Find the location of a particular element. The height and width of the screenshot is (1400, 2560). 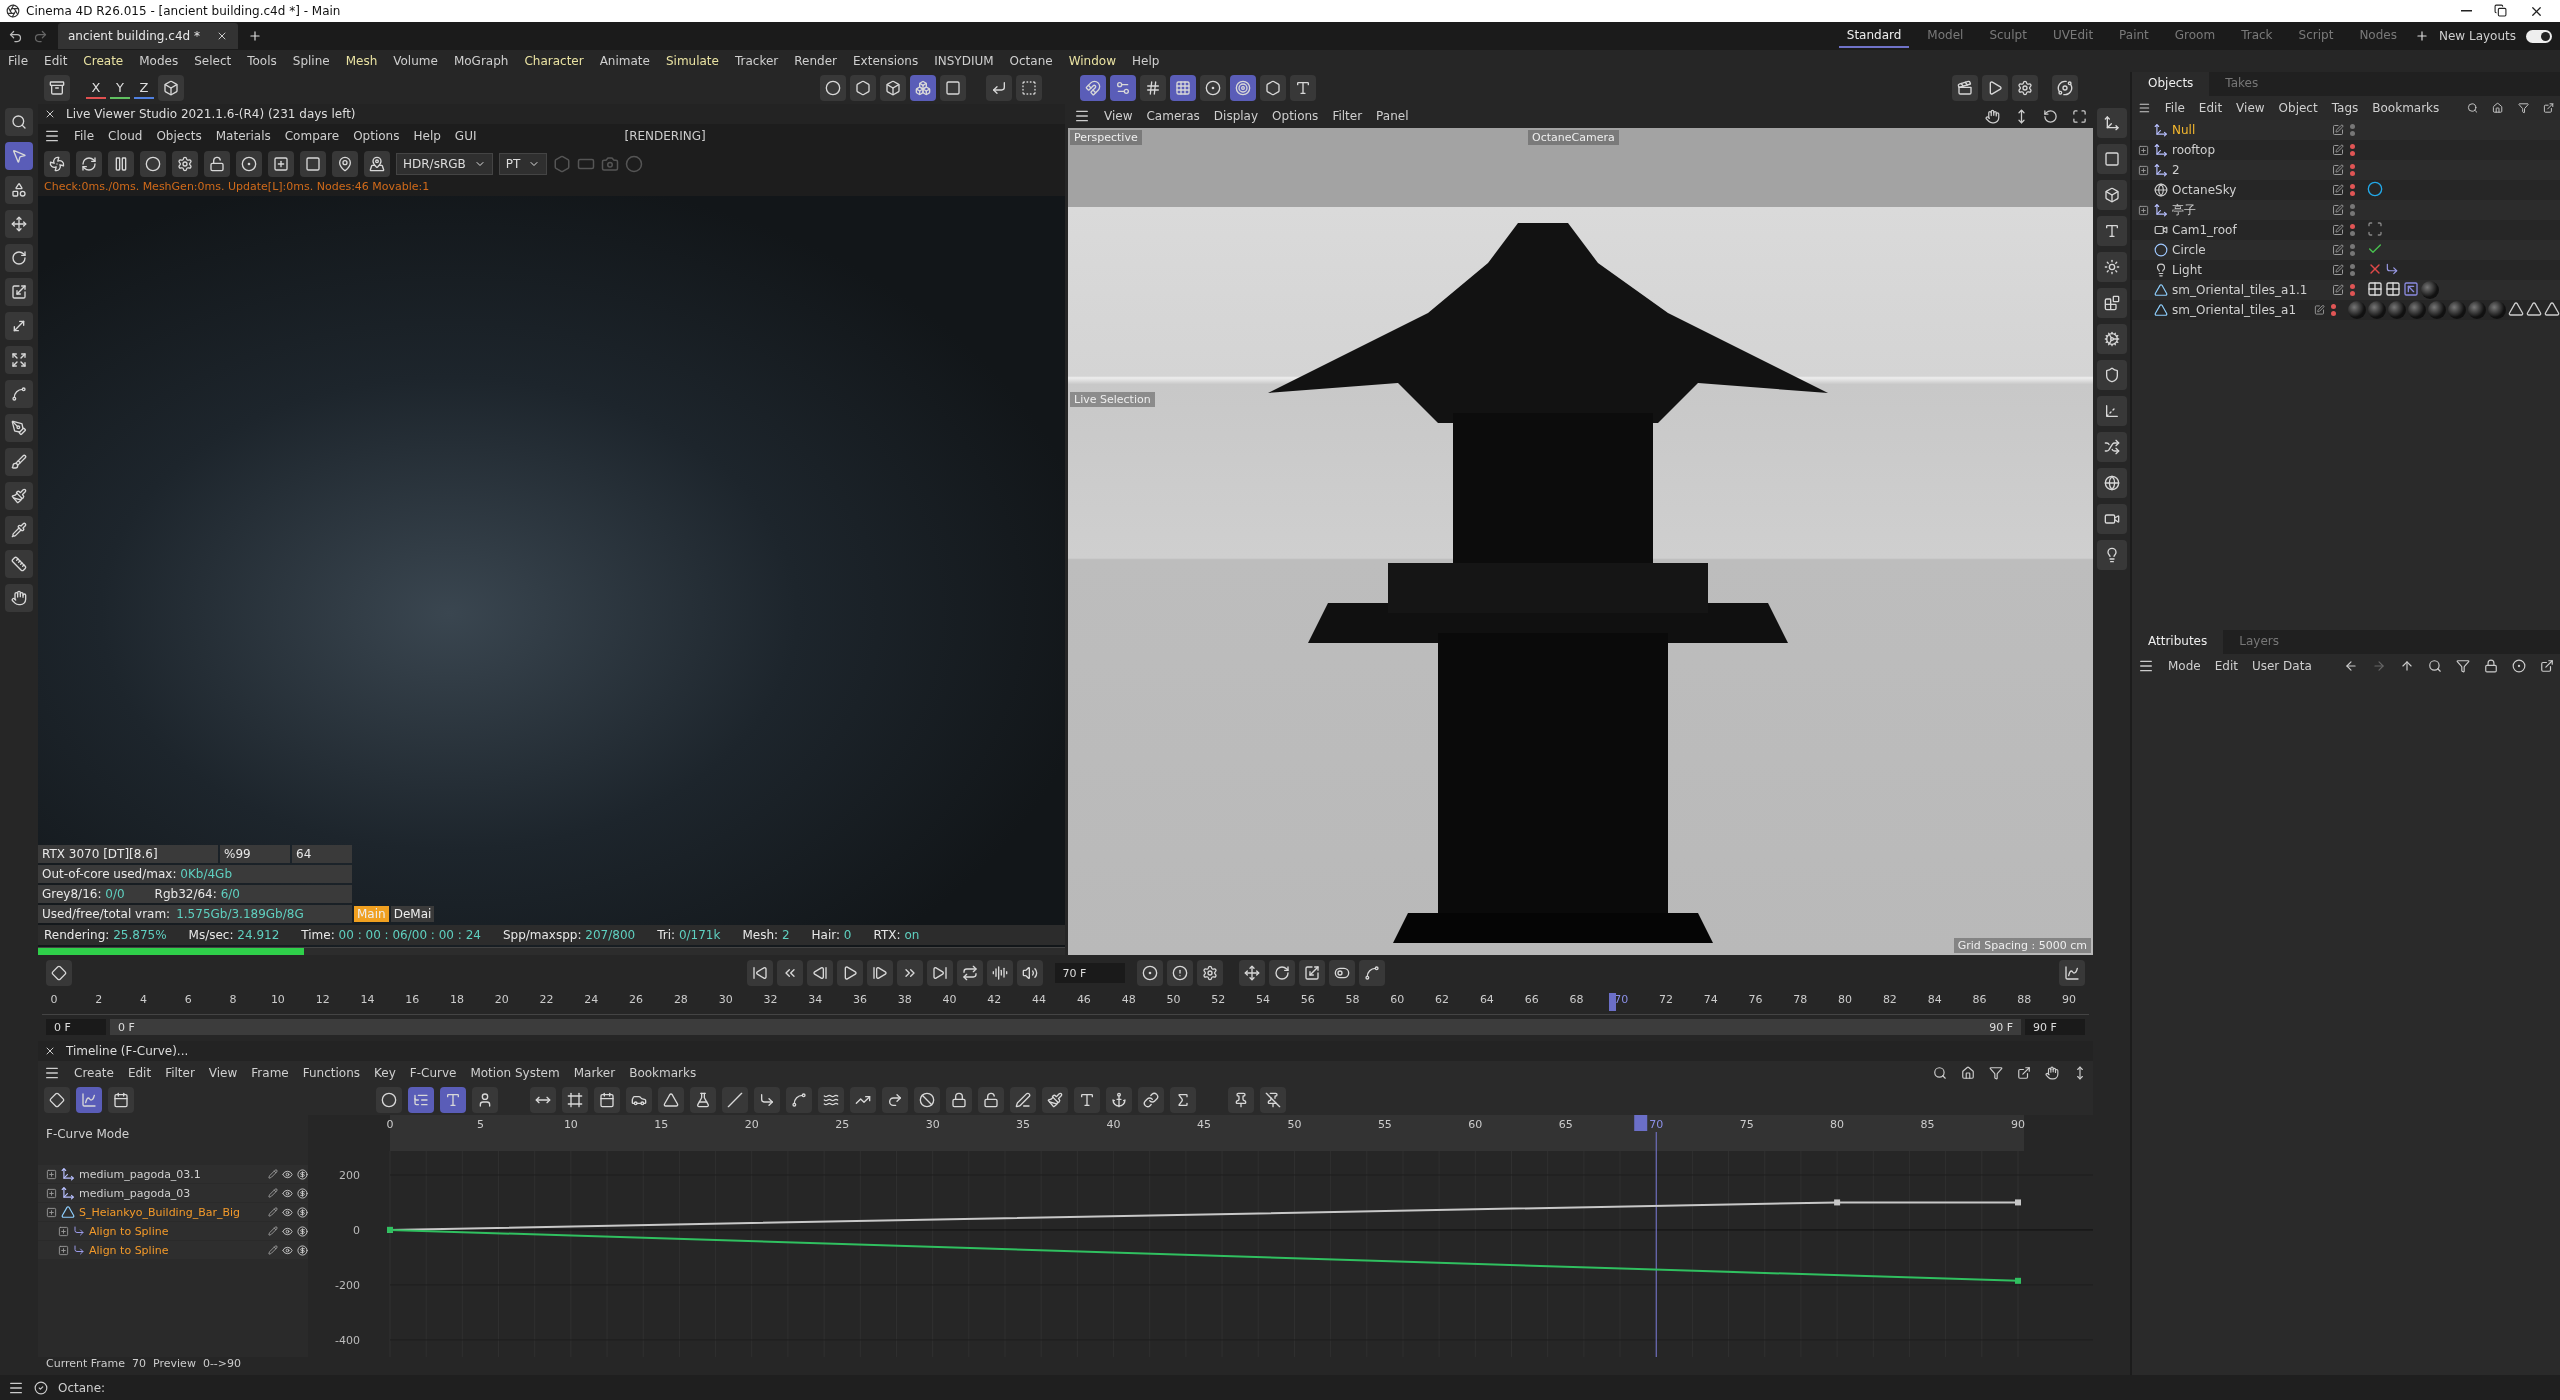

start-frame-field: 0 F is located at coordinates (76, 1027).